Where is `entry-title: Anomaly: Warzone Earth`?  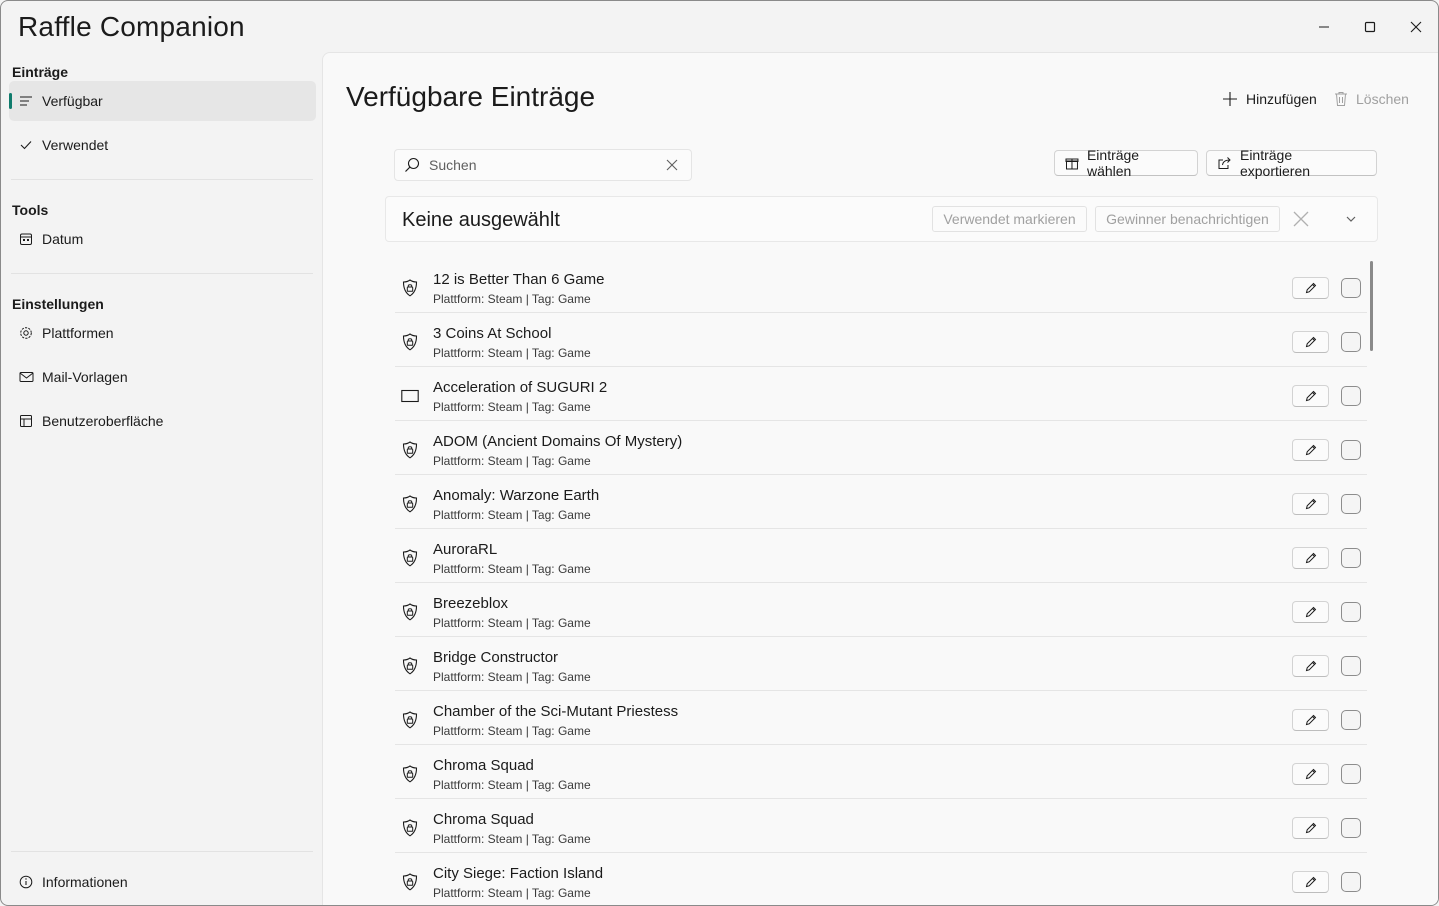 entry-title: Anomaly: Warzone Earth is located at coordinates (516, 495).